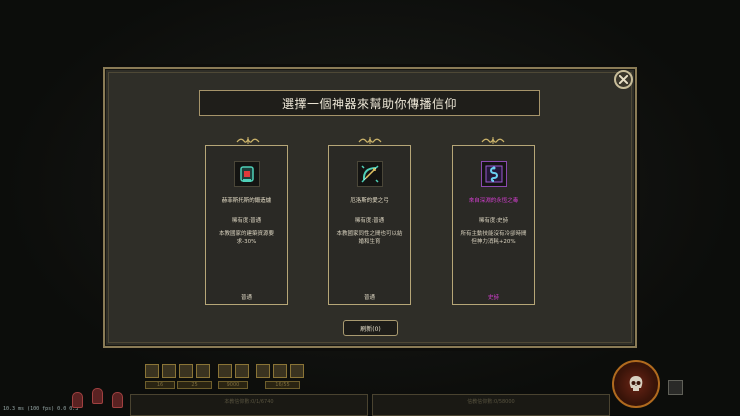 The width and height of the screenshot is (740, 416). What do you see at coordinates (246, 238) in the screenshot?
I see `card-description: 本教國家的建築資源要求-30%` at bounding box center [246, 238].